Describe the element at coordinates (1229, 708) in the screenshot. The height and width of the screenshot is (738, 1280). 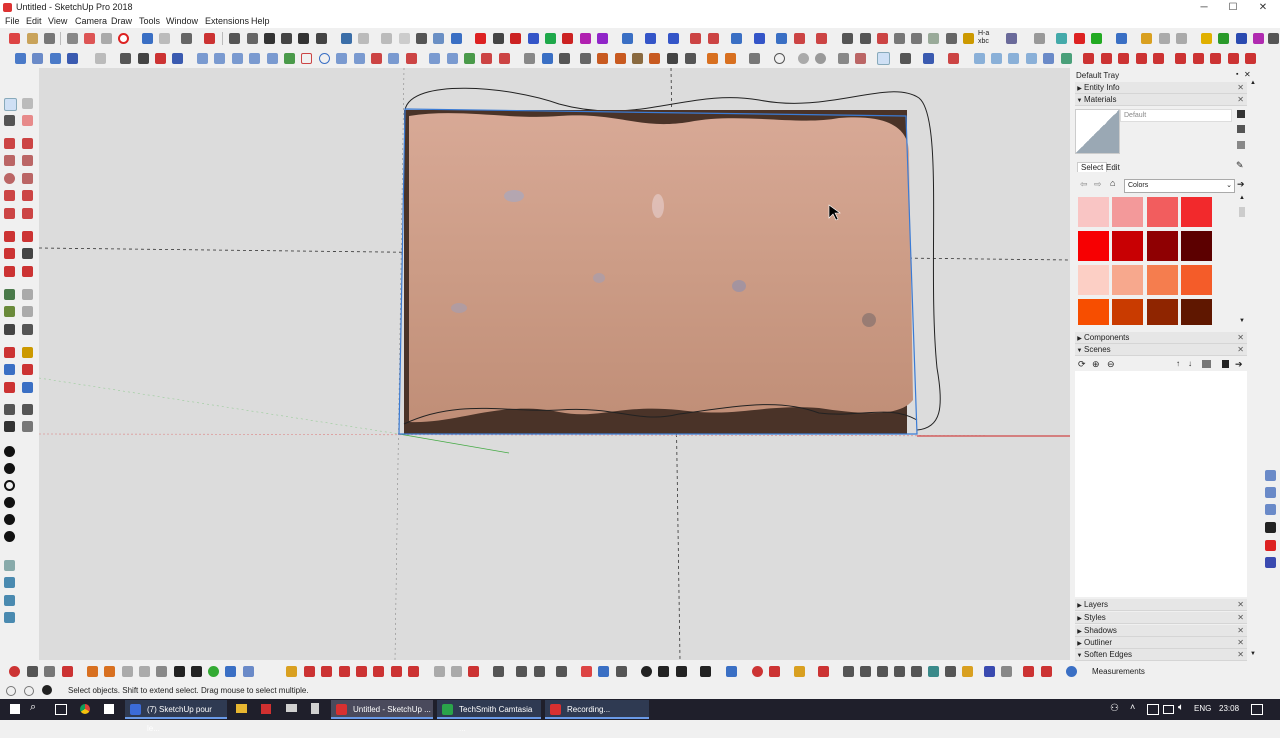
I see `clock: 23:08` at that location.